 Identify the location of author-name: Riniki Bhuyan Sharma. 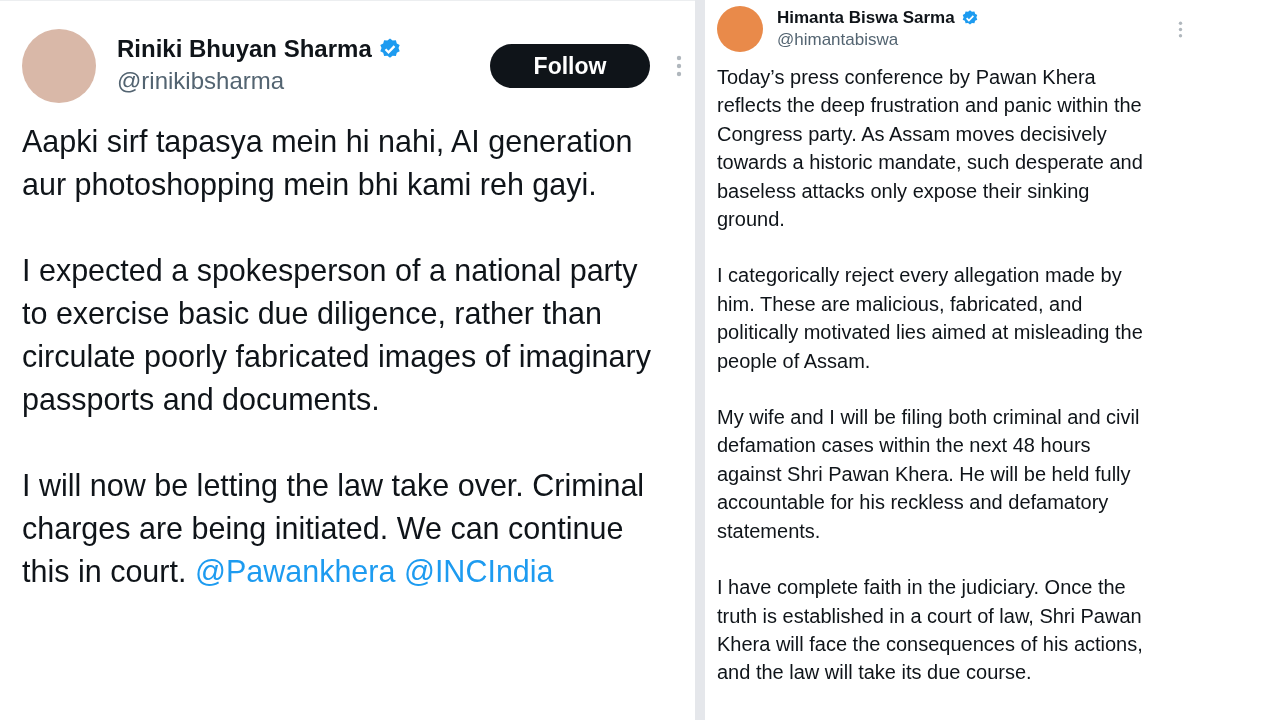
(244, 49).